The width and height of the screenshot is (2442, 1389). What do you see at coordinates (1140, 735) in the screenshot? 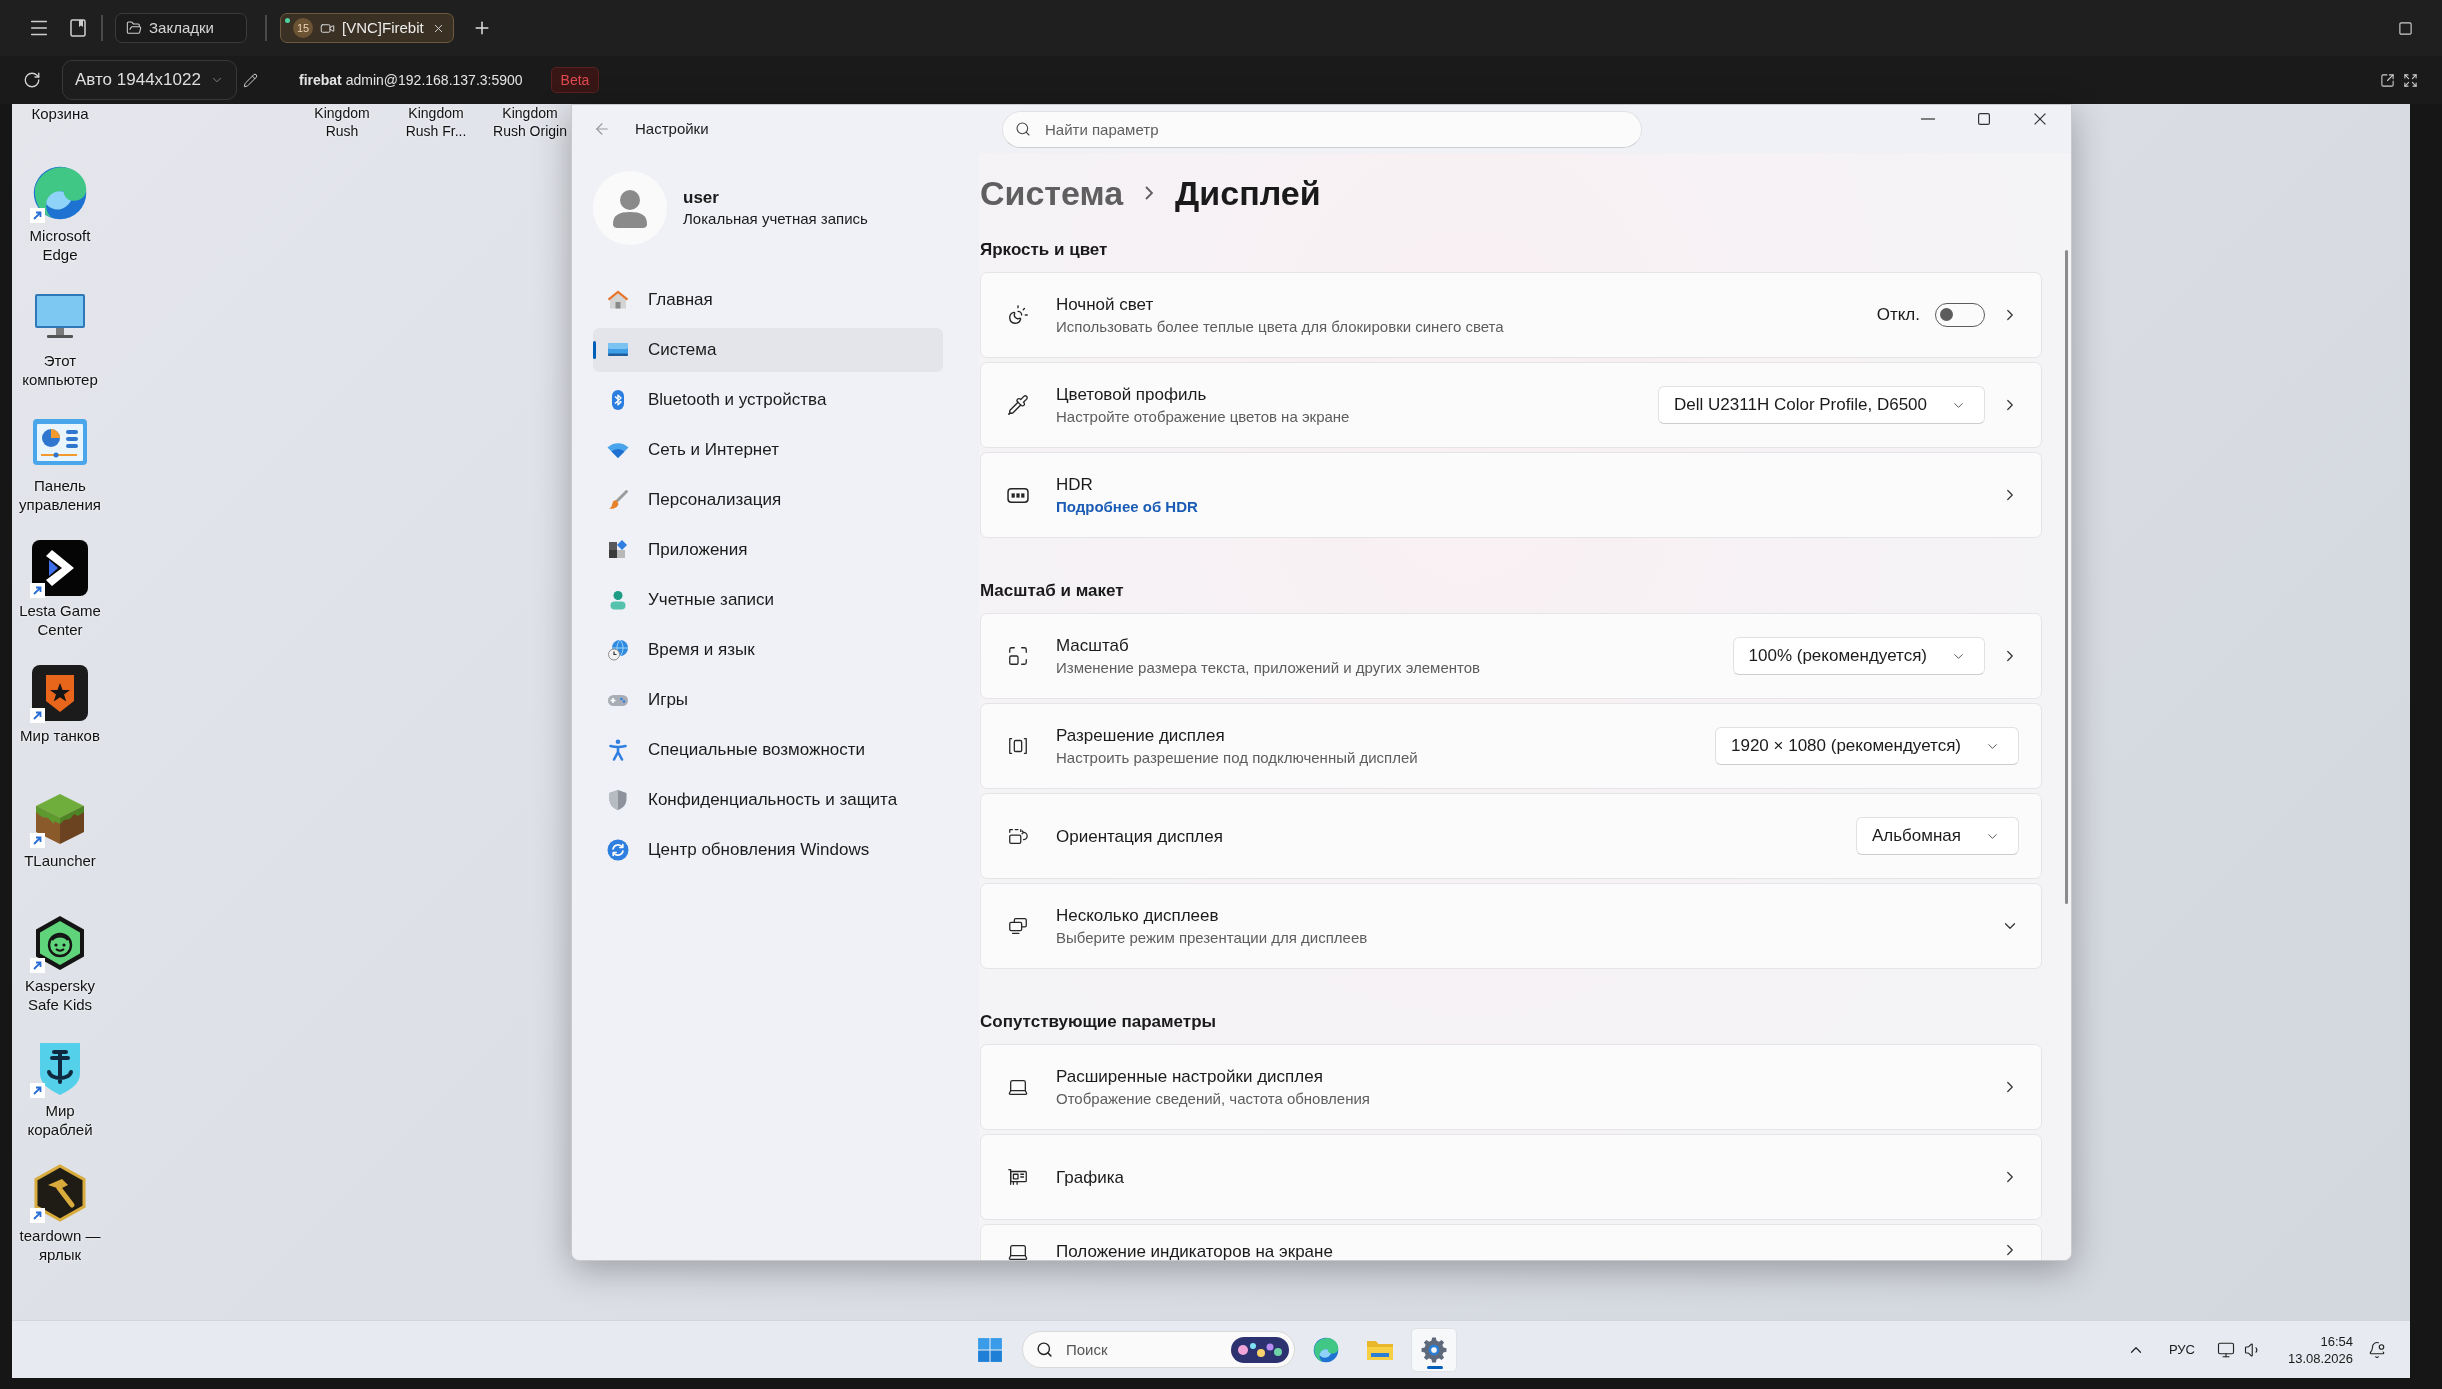
I see `setting-title: Разрешение дисплея` at bounding box center [1140, 735].